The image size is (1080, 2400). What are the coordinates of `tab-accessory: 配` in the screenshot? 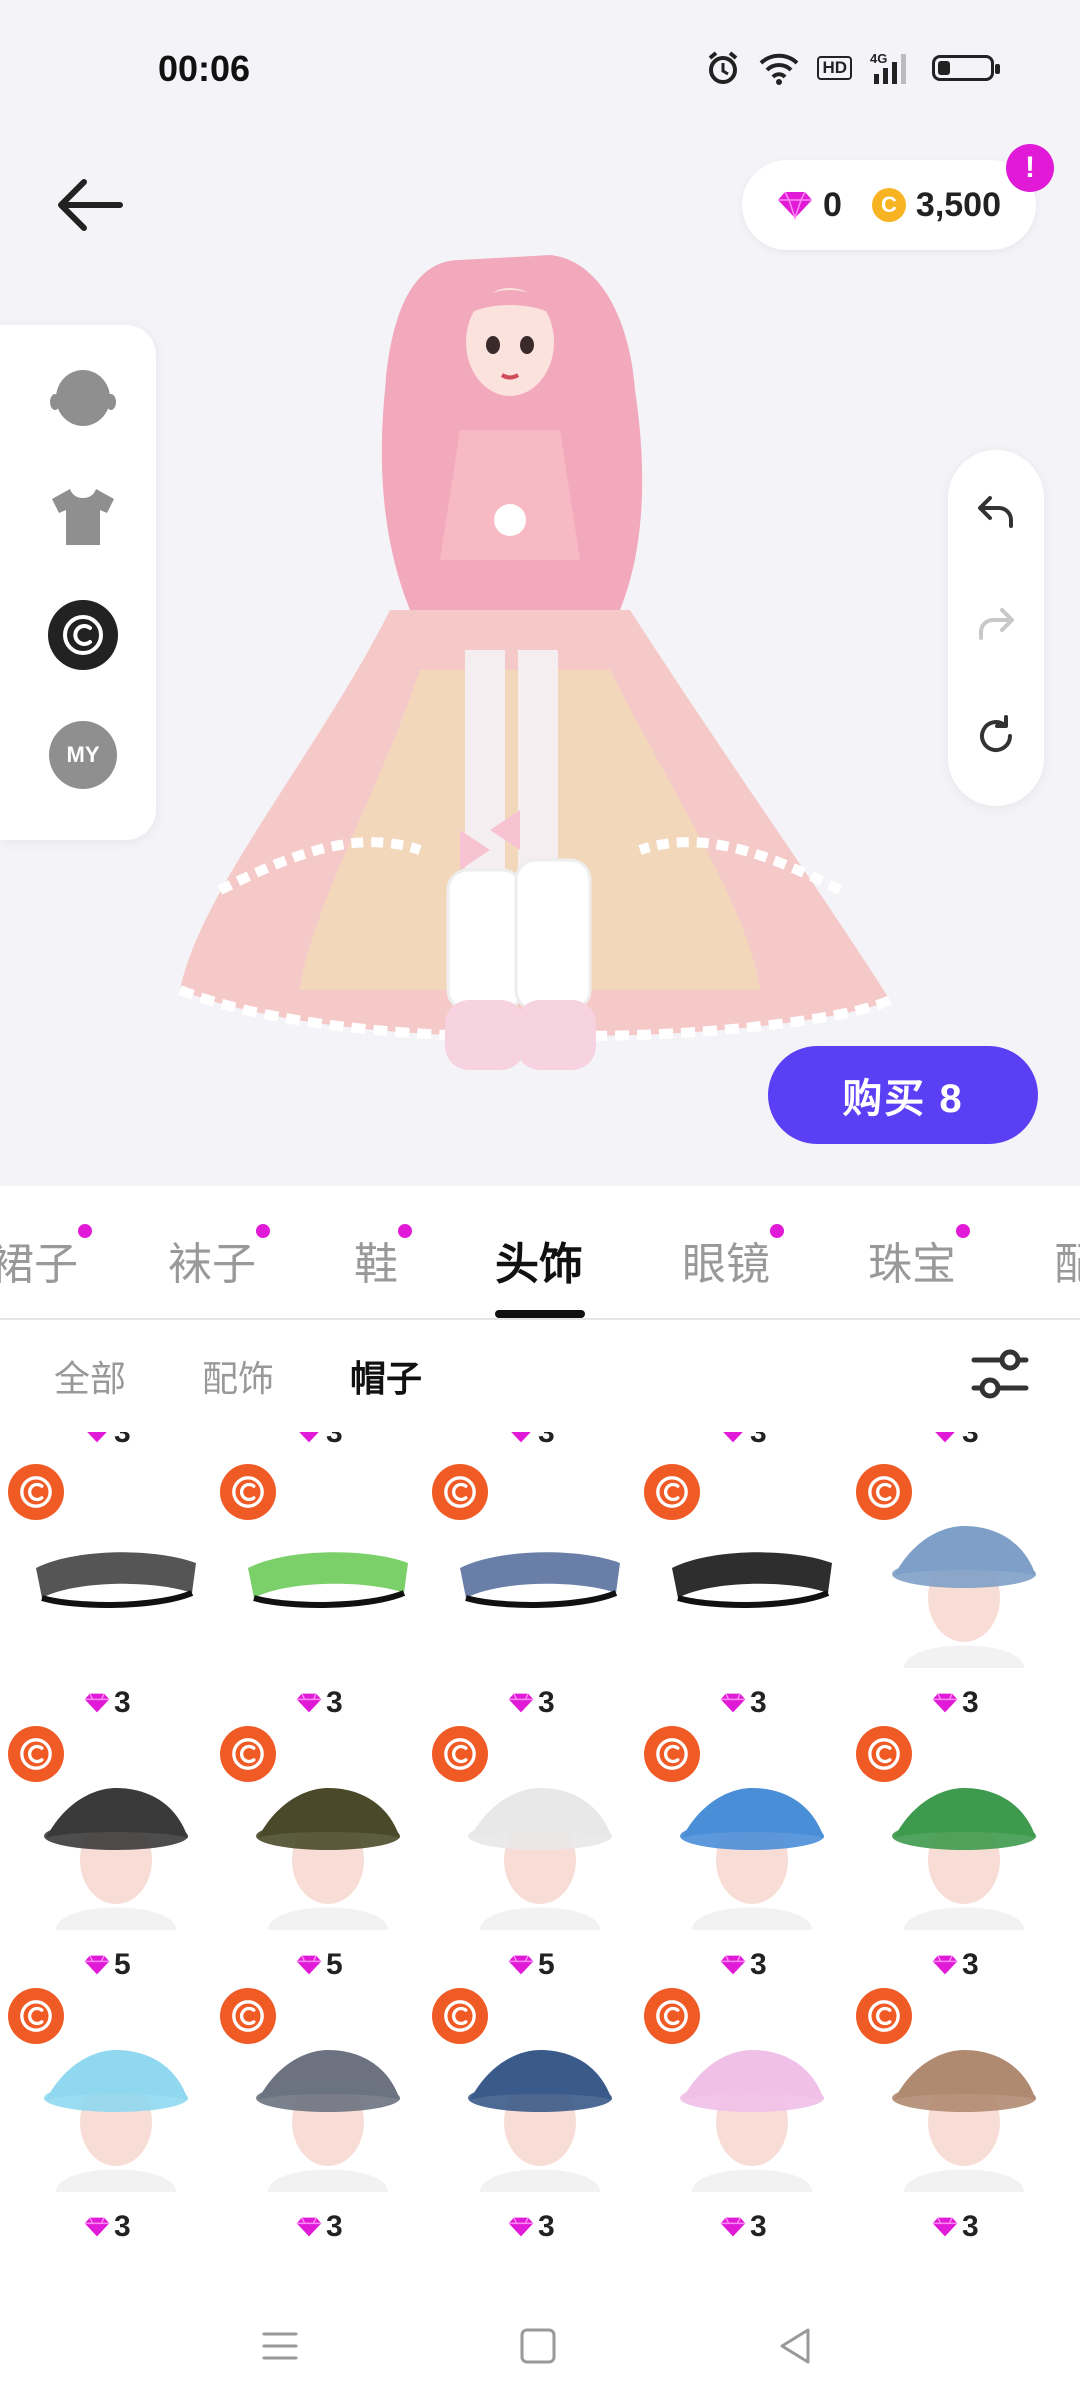 It's located at (1067, 1260).